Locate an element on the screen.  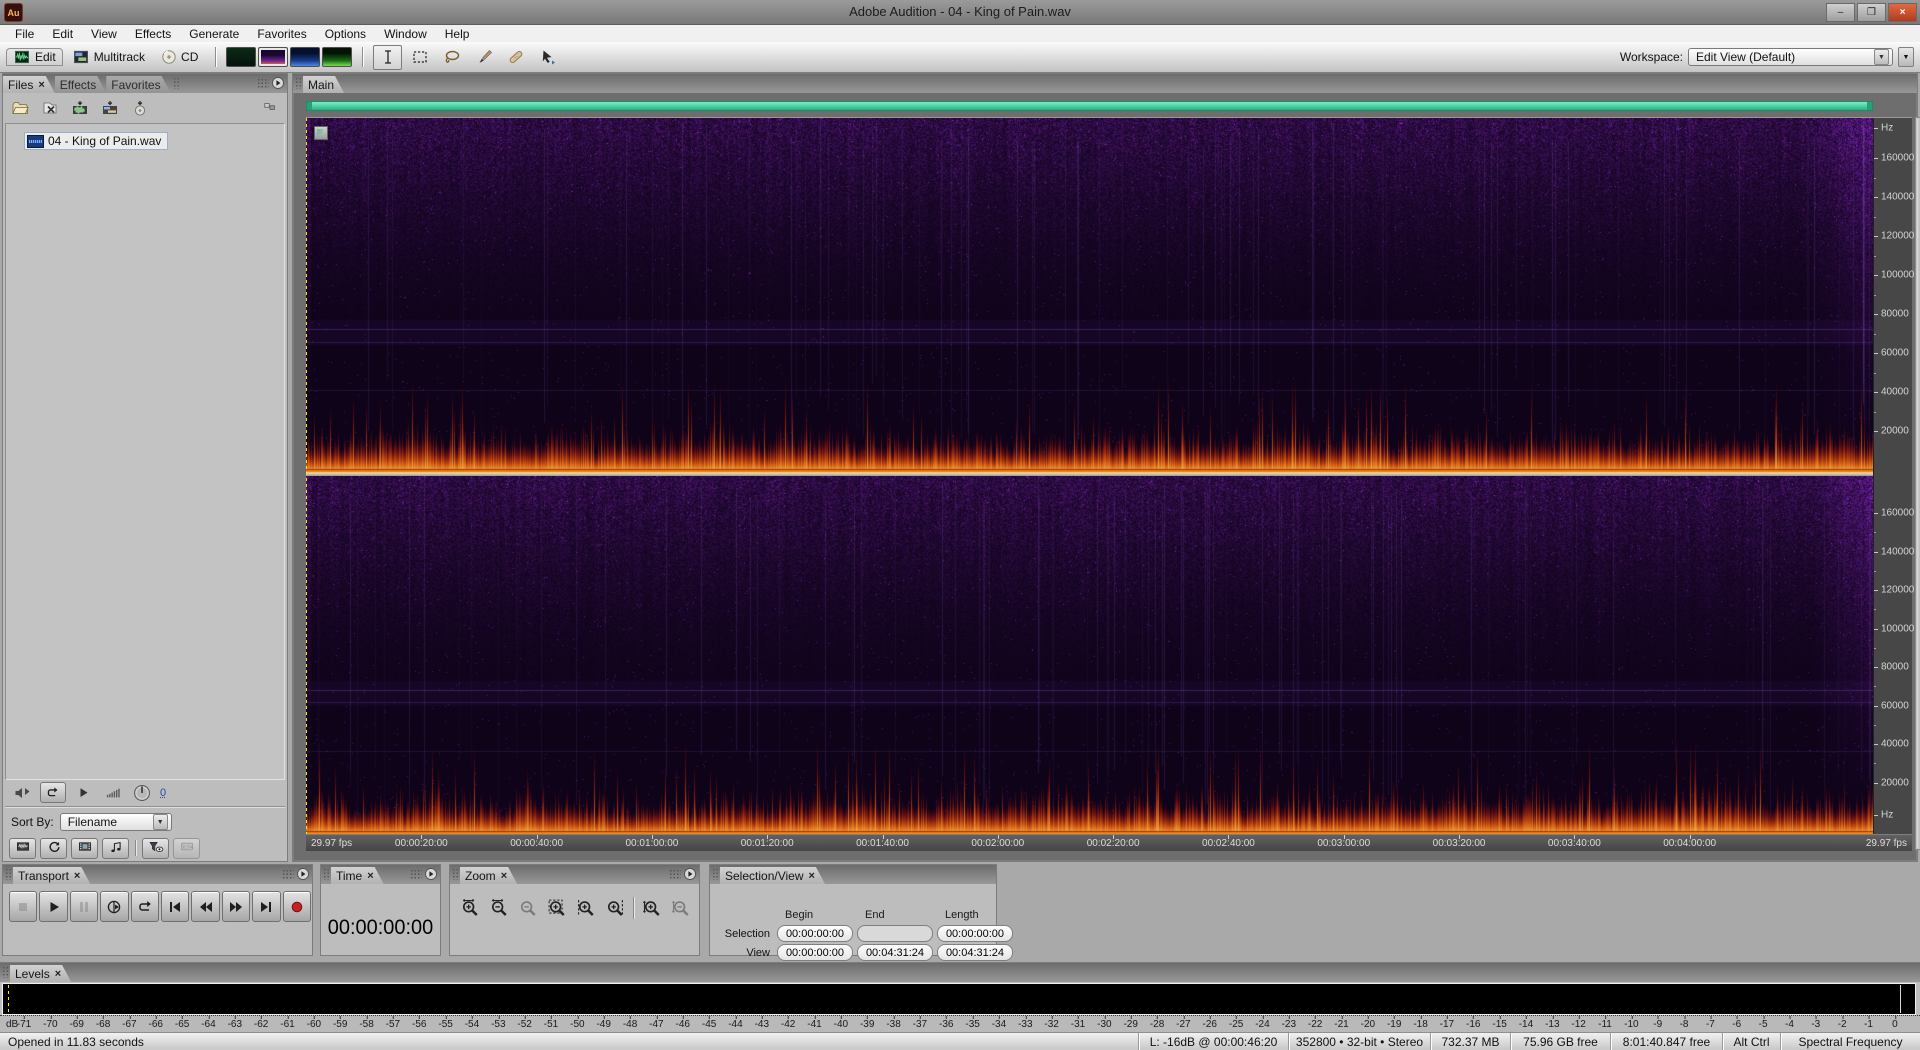
loop-playback-button is located at coordinates (53, 792).